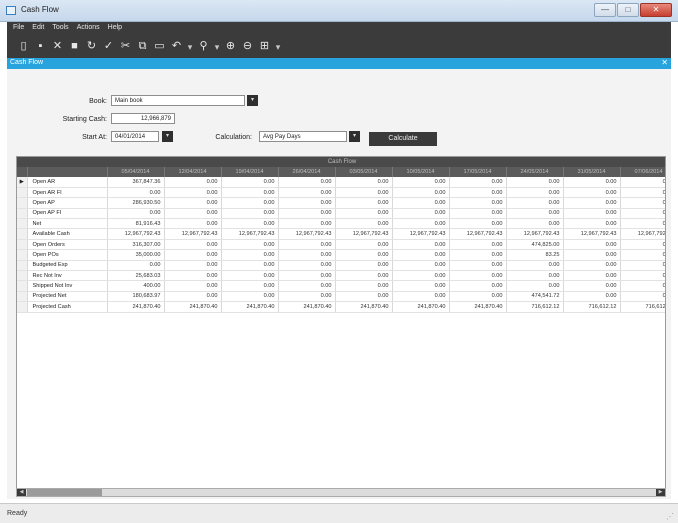 This screenshot has width=678, height=523. I want to click on menu-file: File, so click(18, 29).